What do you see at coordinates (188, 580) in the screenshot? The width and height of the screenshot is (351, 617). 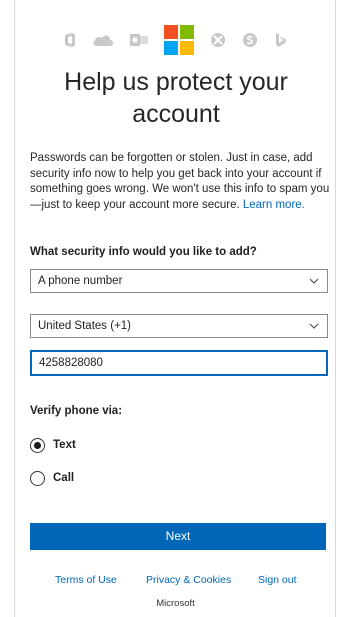 I see `privacy-cookies-link: Privacy & Cookies` at bounding box center [188, 580].